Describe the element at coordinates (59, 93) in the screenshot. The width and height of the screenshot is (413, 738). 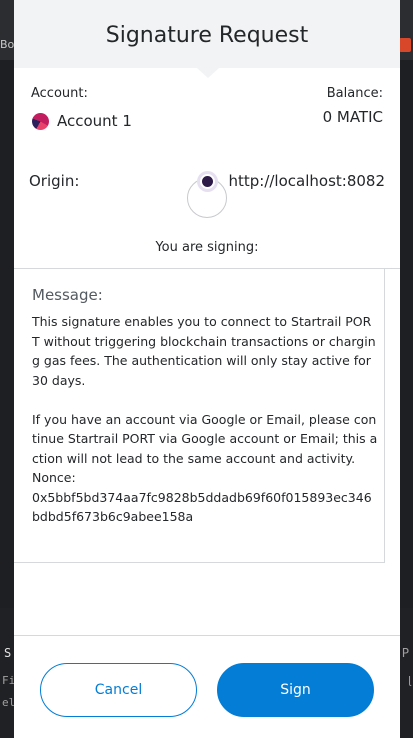
I see `account-label: Account:` at that location.